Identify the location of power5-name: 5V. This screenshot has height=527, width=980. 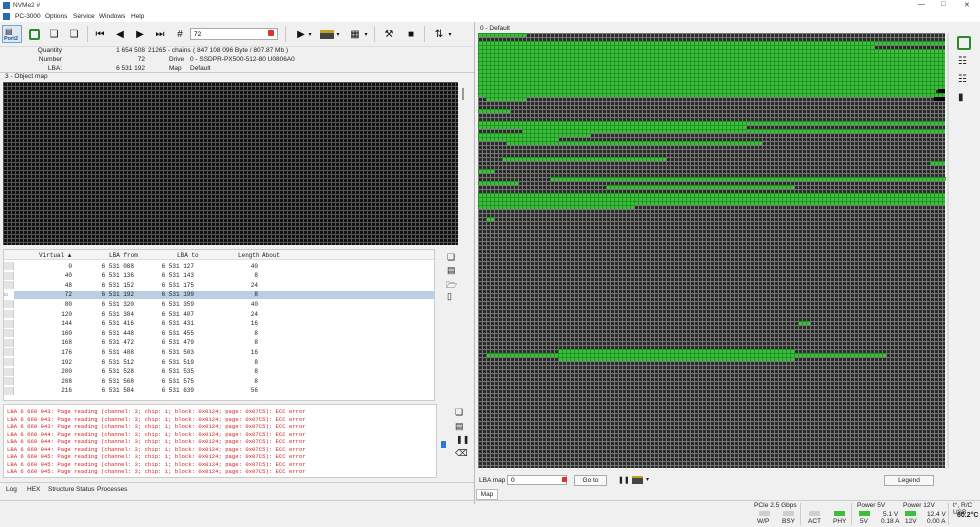
(864, 521).